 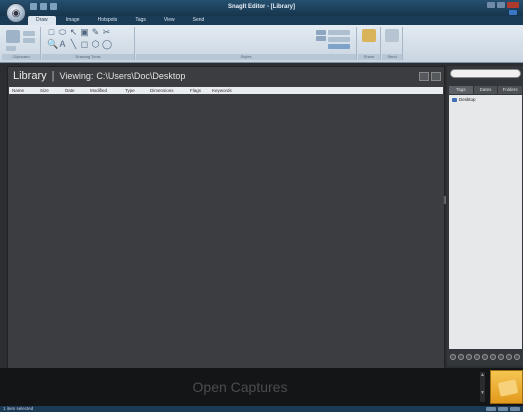 What do you see at coordinates (30, 76) in the screenshot?
I see `library-title: Library` at bounding box center [30, 76].